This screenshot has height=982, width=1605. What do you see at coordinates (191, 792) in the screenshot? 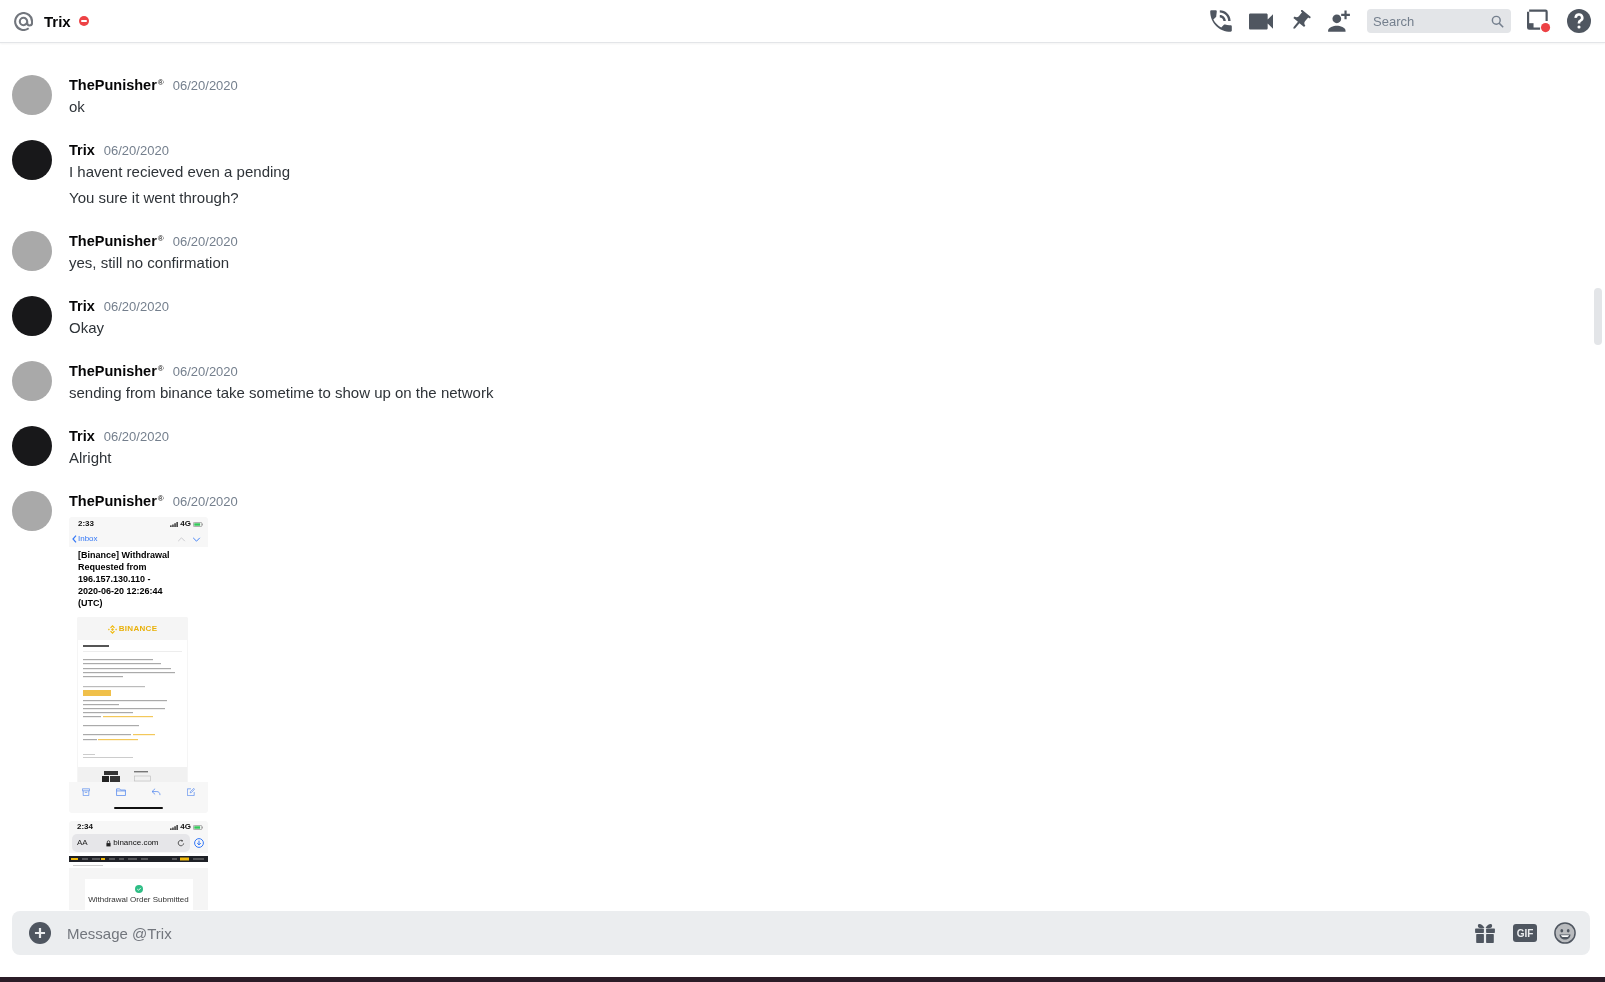
I see `compose-icon` at bounding box center [191, 792].